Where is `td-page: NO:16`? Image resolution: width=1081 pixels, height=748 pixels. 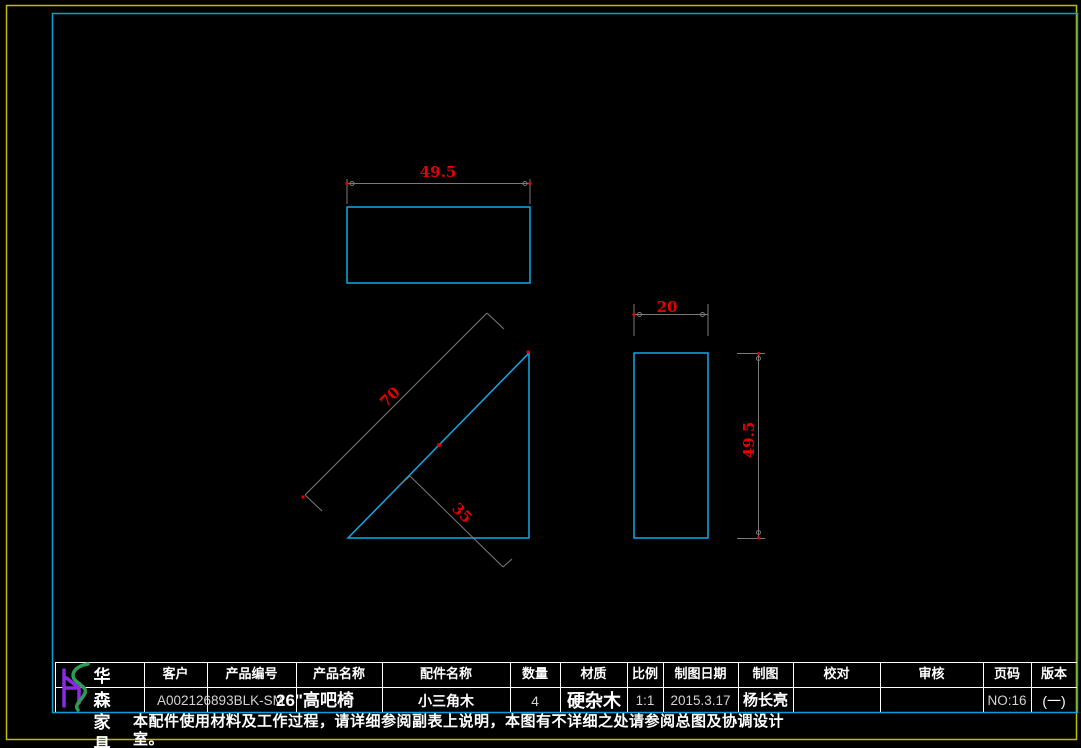
td-page: NO:16 is located at coordinates (1007, 700).